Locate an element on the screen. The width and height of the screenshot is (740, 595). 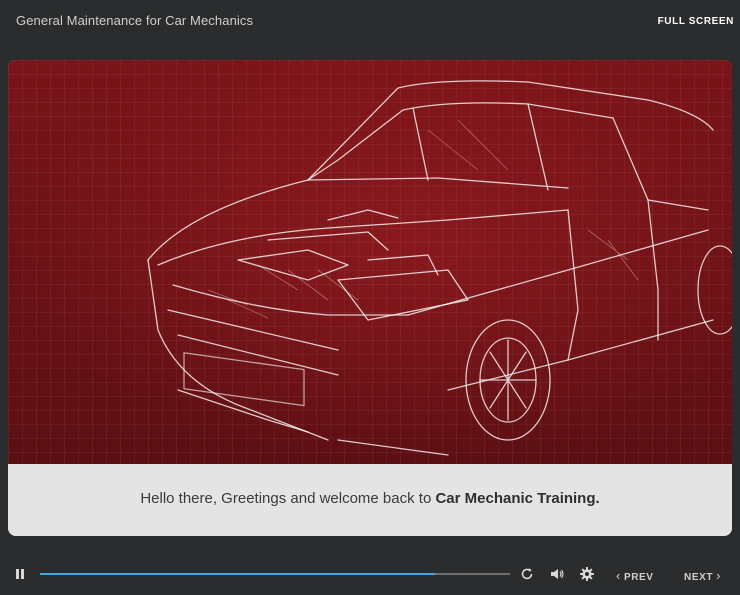
pause-icon is located at coordinates (17, 574).